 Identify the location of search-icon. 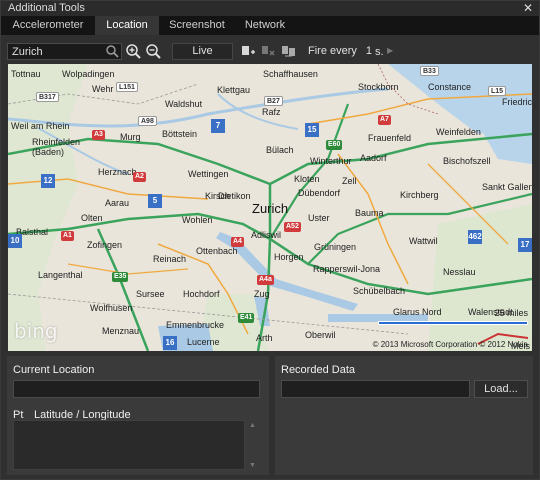
(112, 51).